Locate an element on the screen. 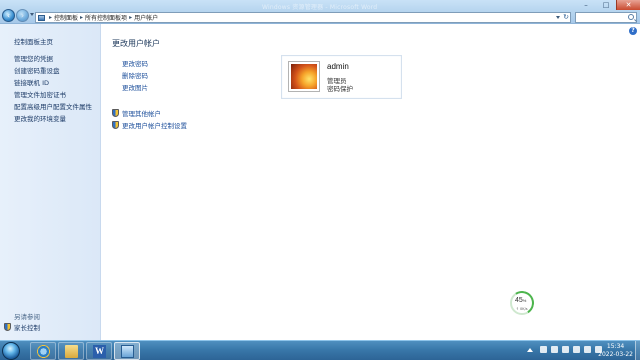 This screenshot has height=360, width=640. see-also-heading: 另请参阅 is located at coordinates (27, 317).